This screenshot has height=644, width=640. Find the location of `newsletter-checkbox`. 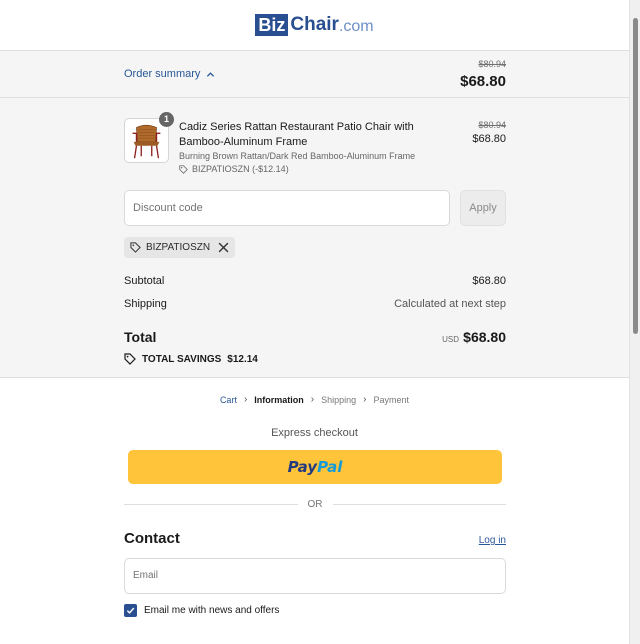

newsletter-checkbox is located at coordinates (130, 610).